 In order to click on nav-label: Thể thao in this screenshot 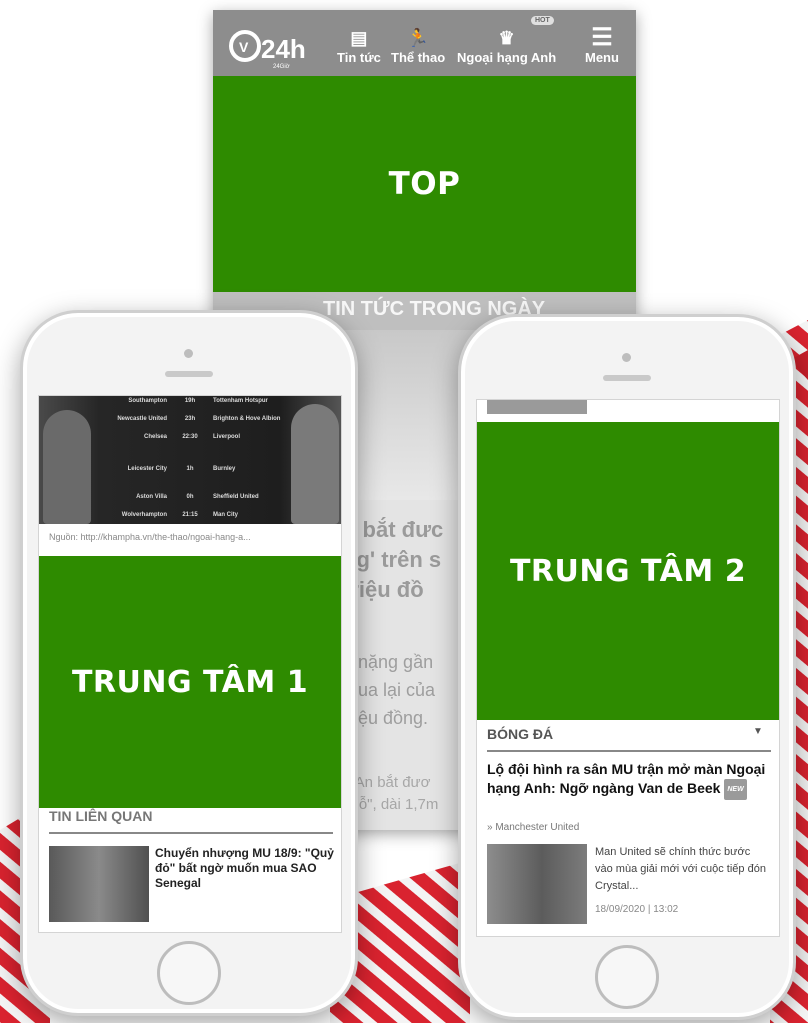, I will do `click(418, 57)`.